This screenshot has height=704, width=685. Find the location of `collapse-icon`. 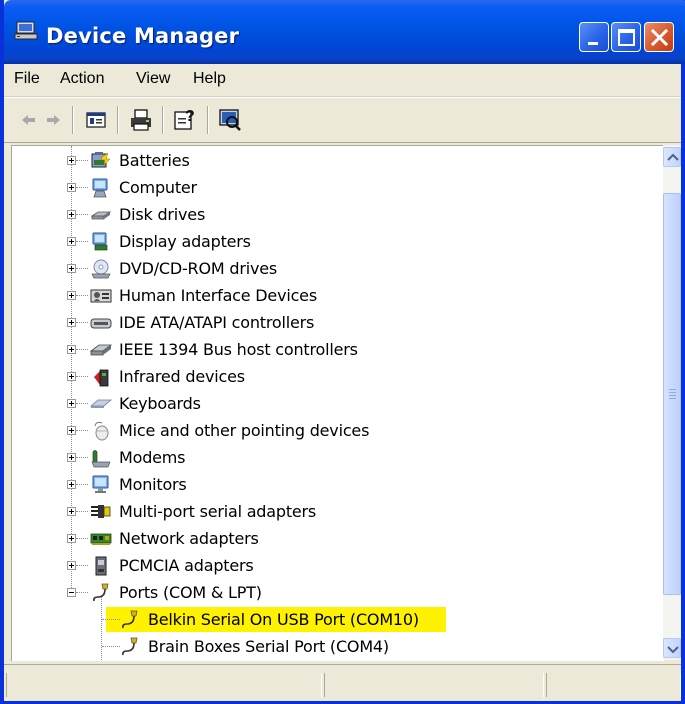

collapse-icon is located at coordinates (71, 592).